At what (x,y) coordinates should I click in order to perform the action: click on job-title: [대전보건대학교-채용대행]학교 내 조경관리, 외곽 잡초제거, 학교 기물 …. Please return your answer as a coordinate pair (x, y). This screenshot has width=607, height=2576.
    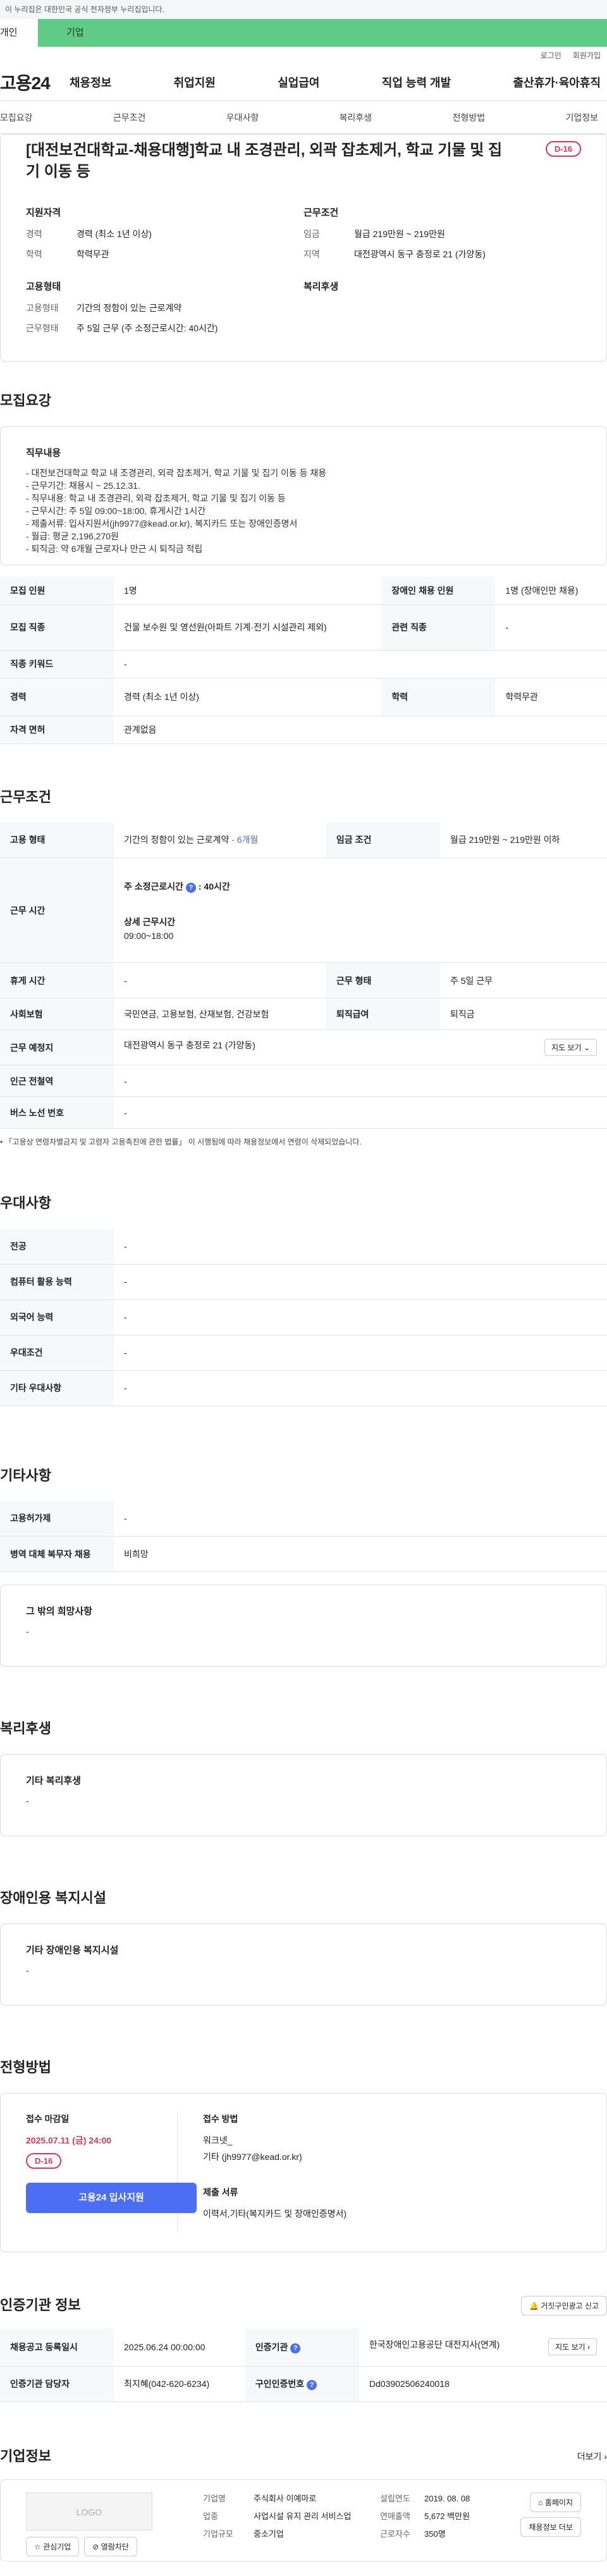
    Looking at the image, I should click on (264, 161).